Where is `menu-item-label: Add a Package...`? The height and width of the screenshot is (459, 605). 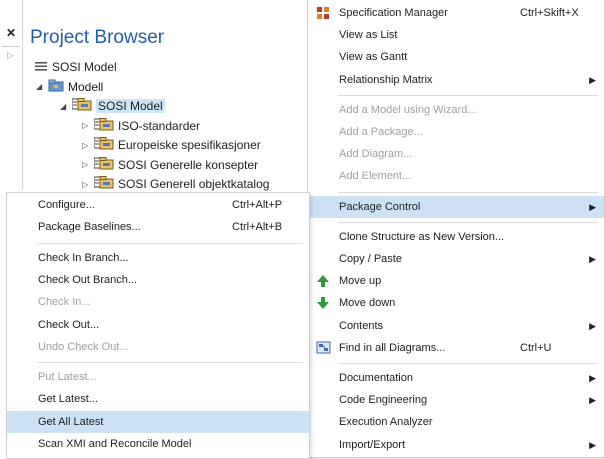
menu-item-label: Add a Package... is located at coordinates (381, 132).